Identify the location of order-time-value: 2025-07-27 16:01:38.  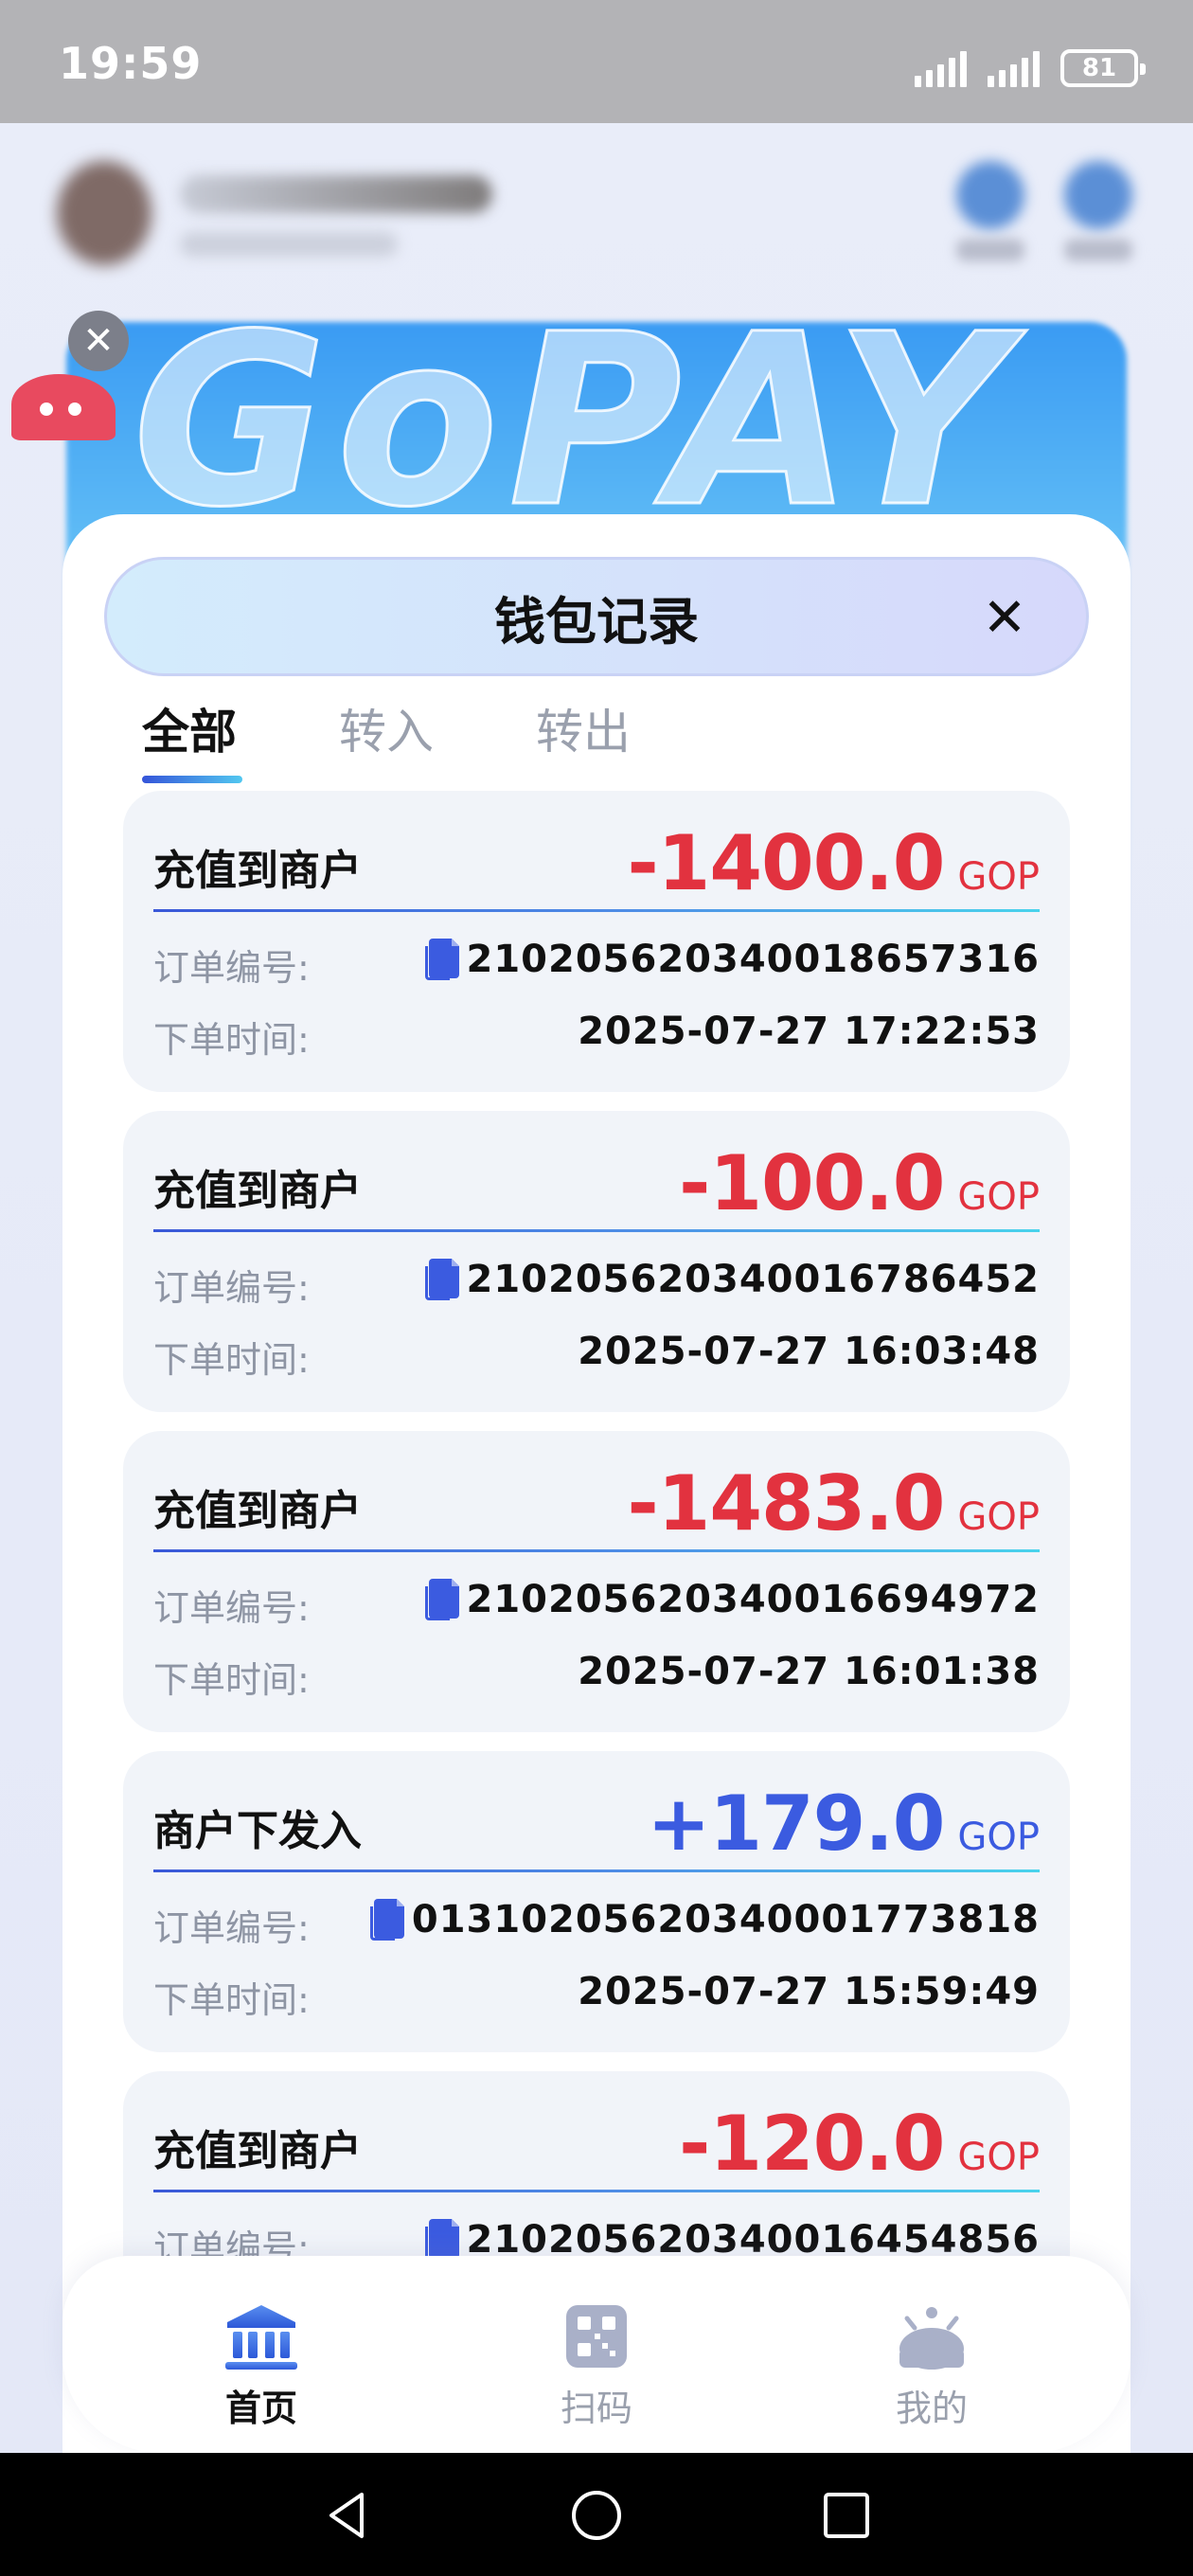
(809, 1671).